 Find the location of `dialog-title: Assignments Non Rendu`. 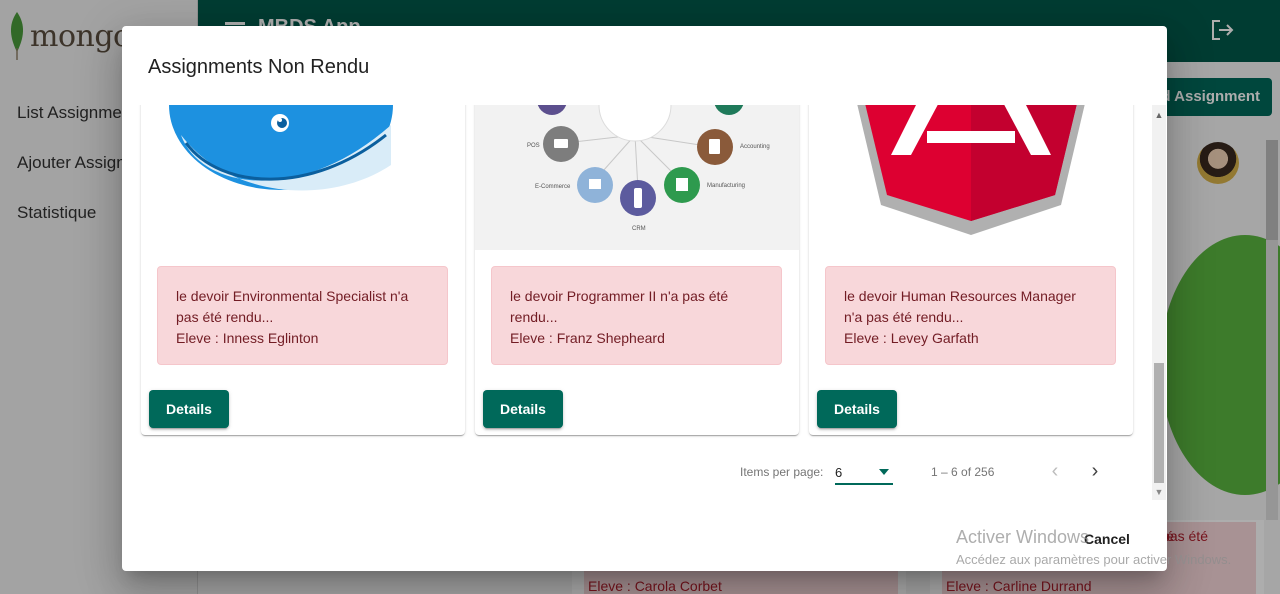

dialog-title: Assignments Non Rendu is located at coordinates (259, 67).